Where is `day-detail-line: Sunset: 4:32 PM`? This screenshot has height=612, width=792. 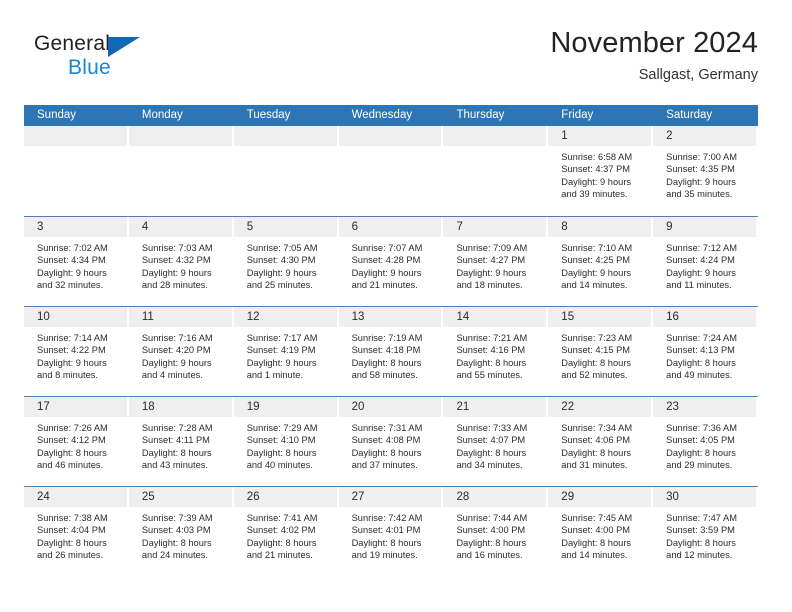
day-detail-line: Sunset: 4:32 PM is located at coordinates (176, 260).